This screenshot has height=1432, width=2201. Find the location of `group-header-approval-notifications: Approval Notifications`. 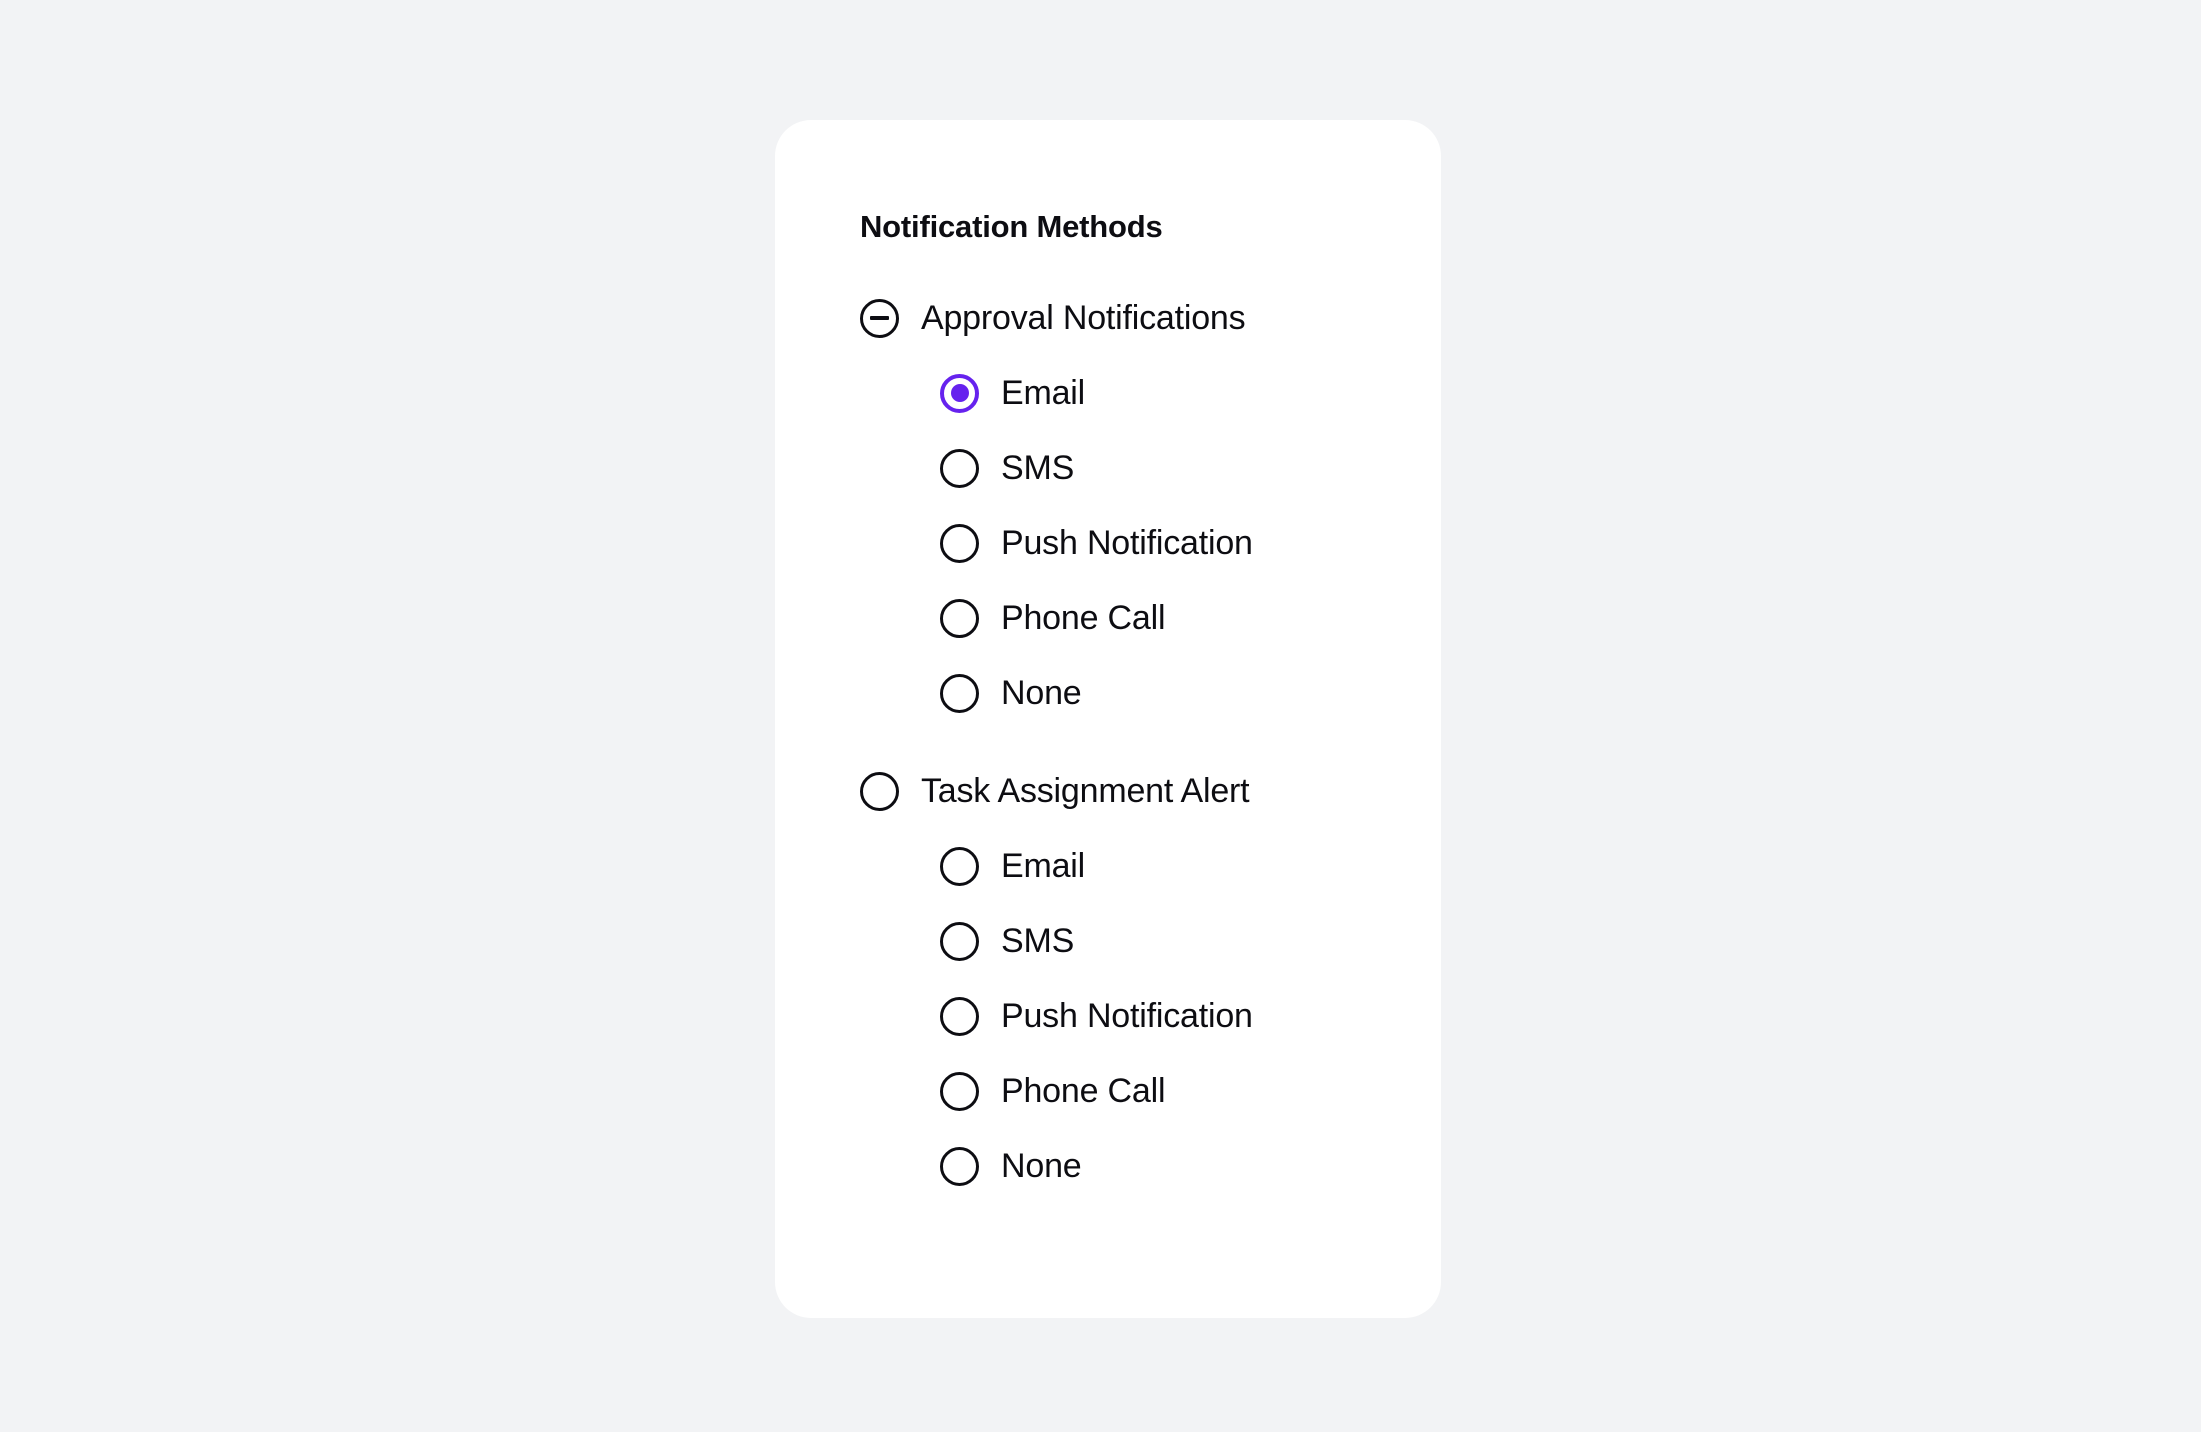

group-header-approval-notifications: Approval Notifications is located at coordinates (1108, 318).